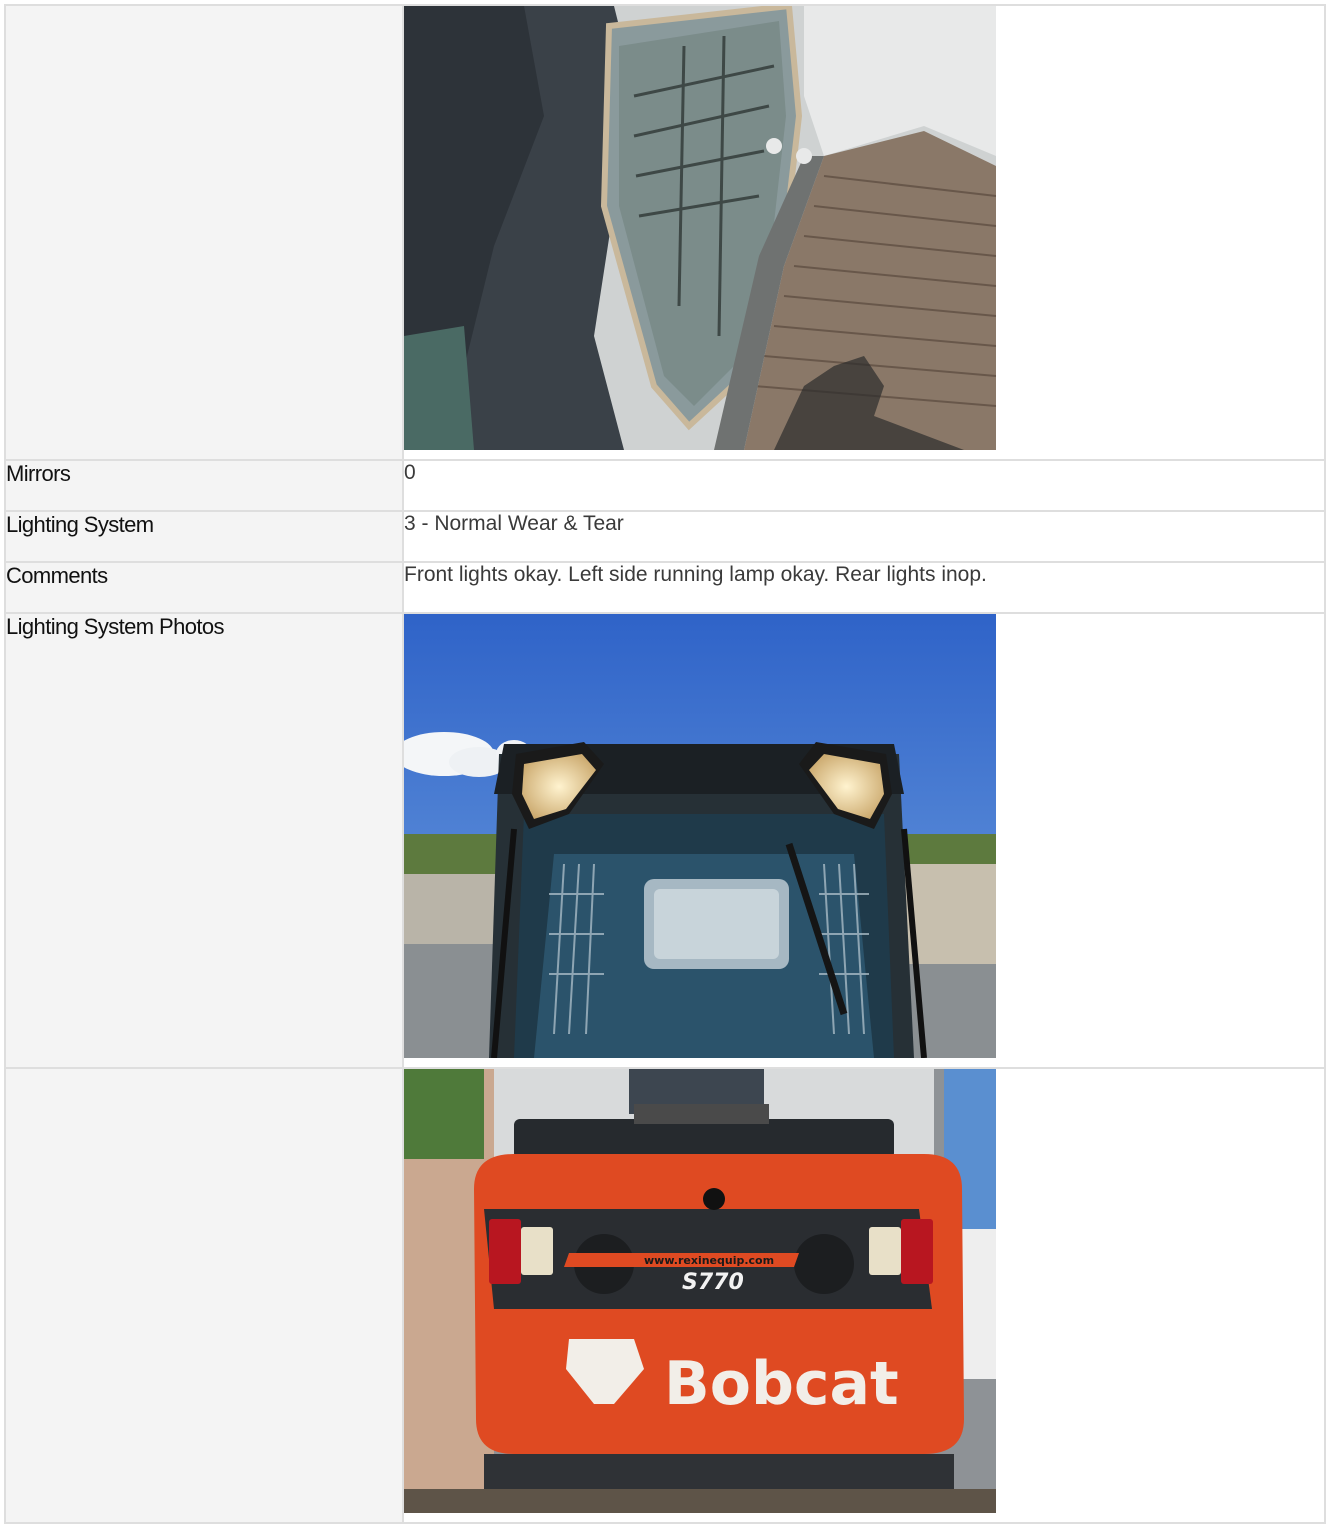 This screenshot has width=1327, height=1524. I want to click on model-text: S770, so click(713, 1282).